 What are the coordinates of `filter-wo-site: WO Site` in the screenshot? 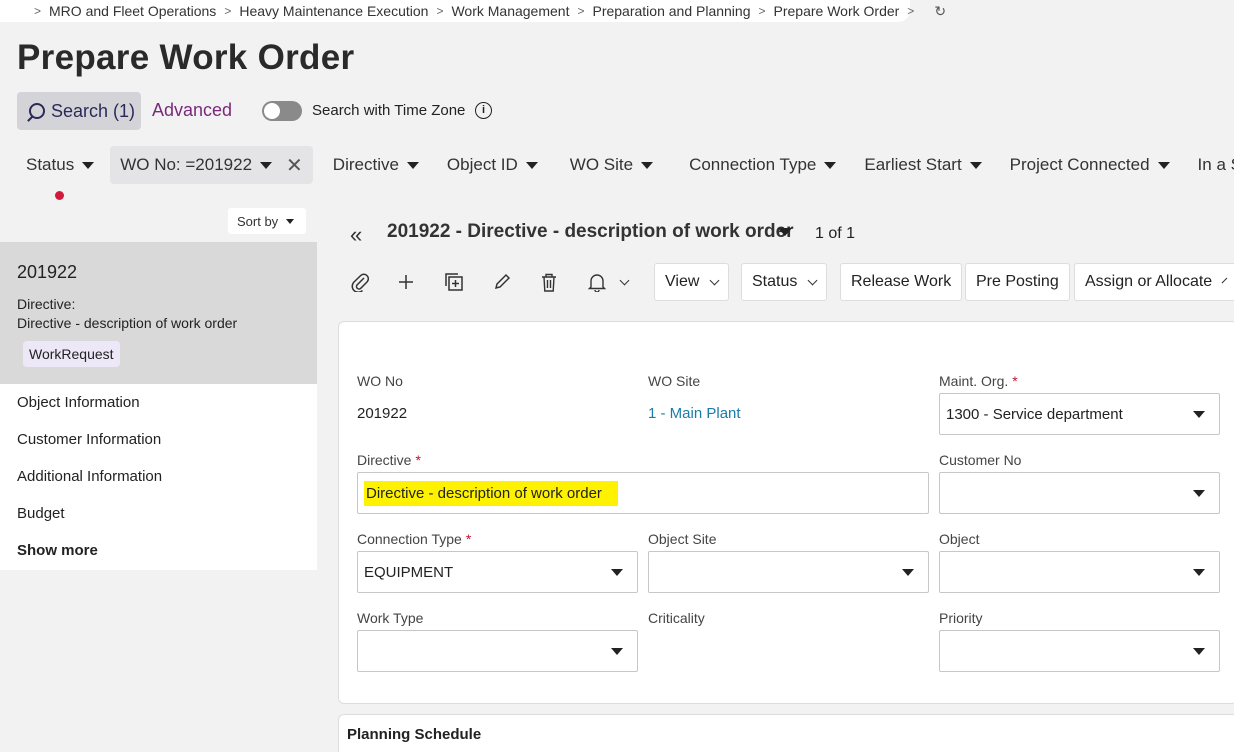 It's located at (609, 165).